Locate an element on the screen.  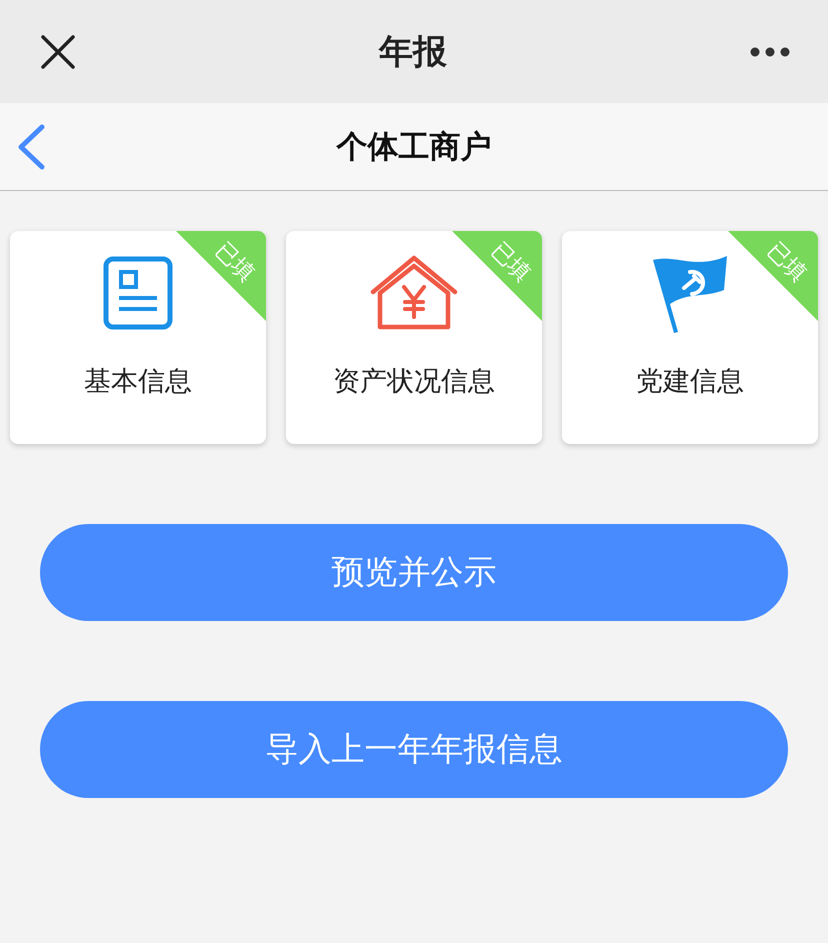
card-label: 资产状况信息 is located at coordinates (414, 382).